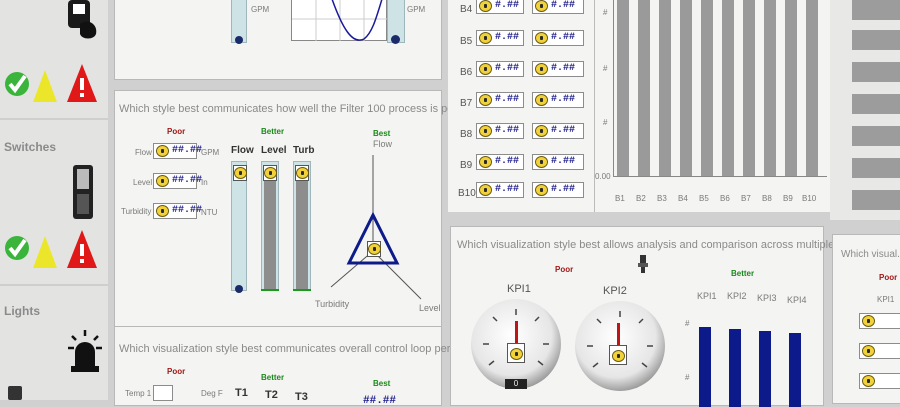  I want to click on col-label-t3: T3, so click(301, 397).